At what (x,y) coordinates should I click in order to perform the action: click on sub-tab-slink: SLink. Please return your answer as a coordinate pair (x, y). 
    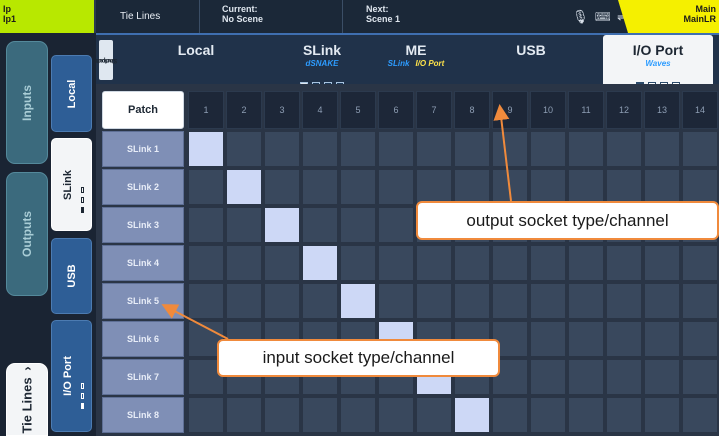
    Looking at the image, I should click on (71, 184).